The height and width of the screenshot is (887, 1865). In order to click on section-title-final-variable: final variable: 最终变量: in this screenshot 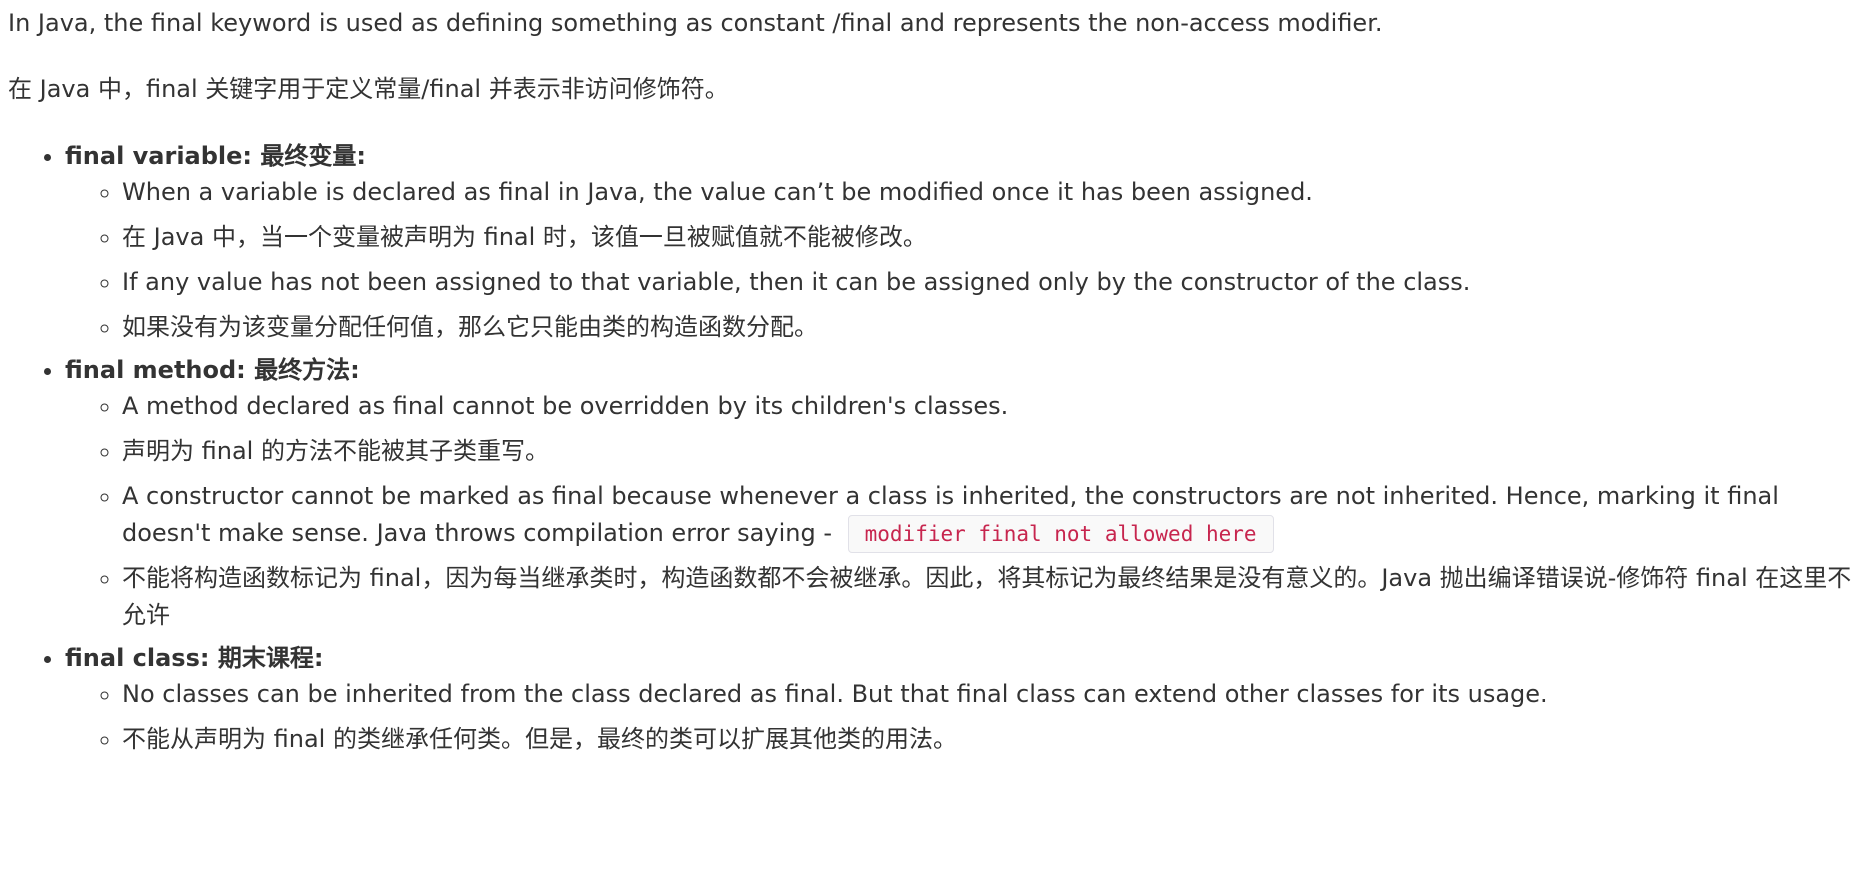, I will do `click(215, 155)`.